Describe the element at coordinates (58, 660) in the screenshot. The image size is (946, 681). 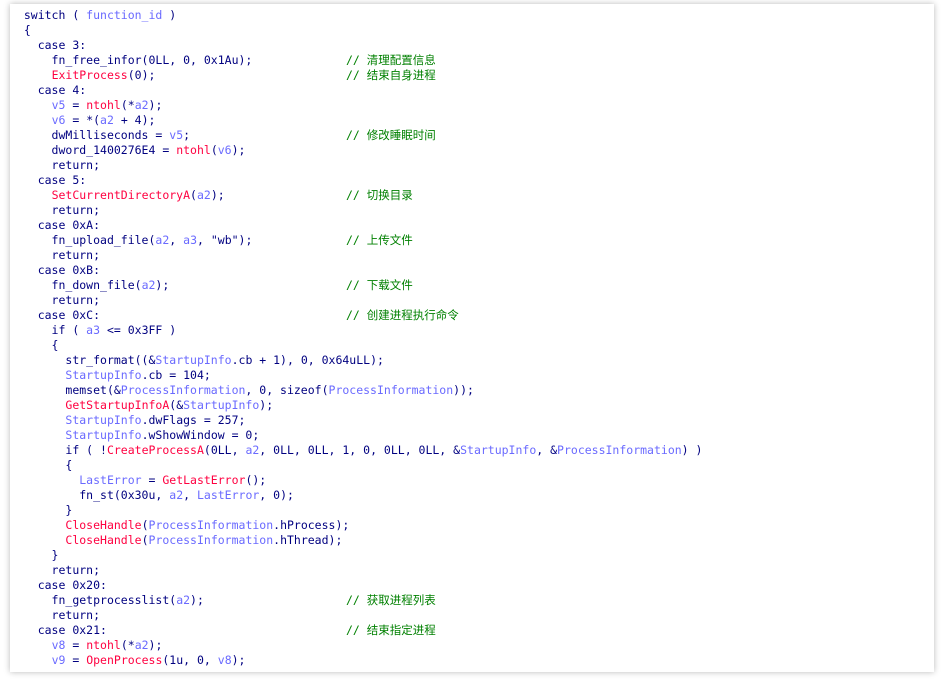
I see `variable-token: v9` at that location.